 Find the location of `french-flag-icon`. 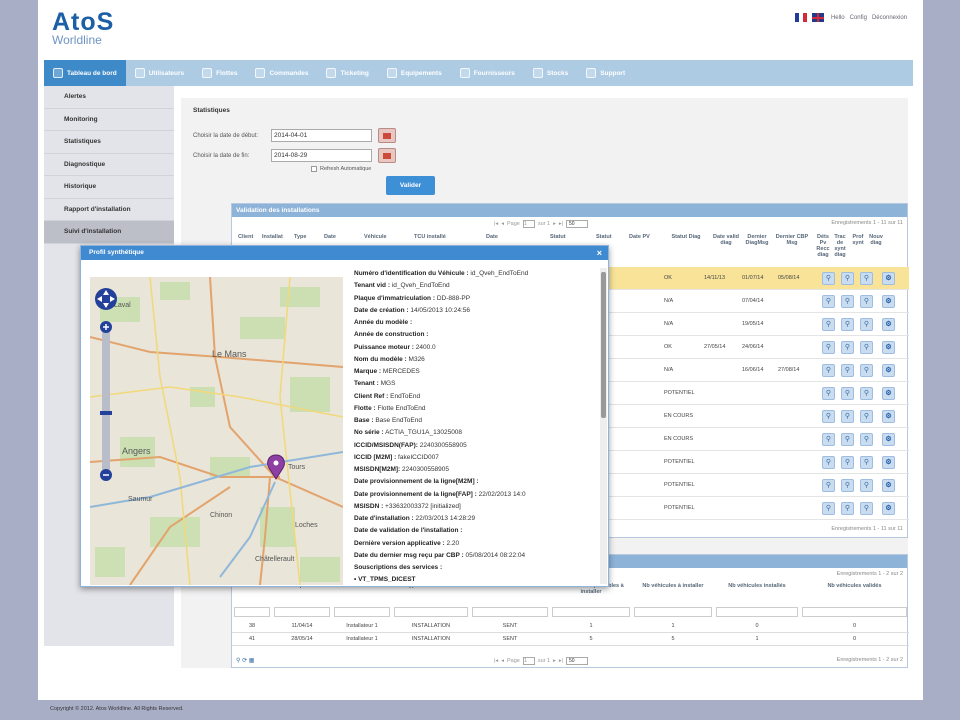

french-flag-icon is located at coordinates (800, 17).